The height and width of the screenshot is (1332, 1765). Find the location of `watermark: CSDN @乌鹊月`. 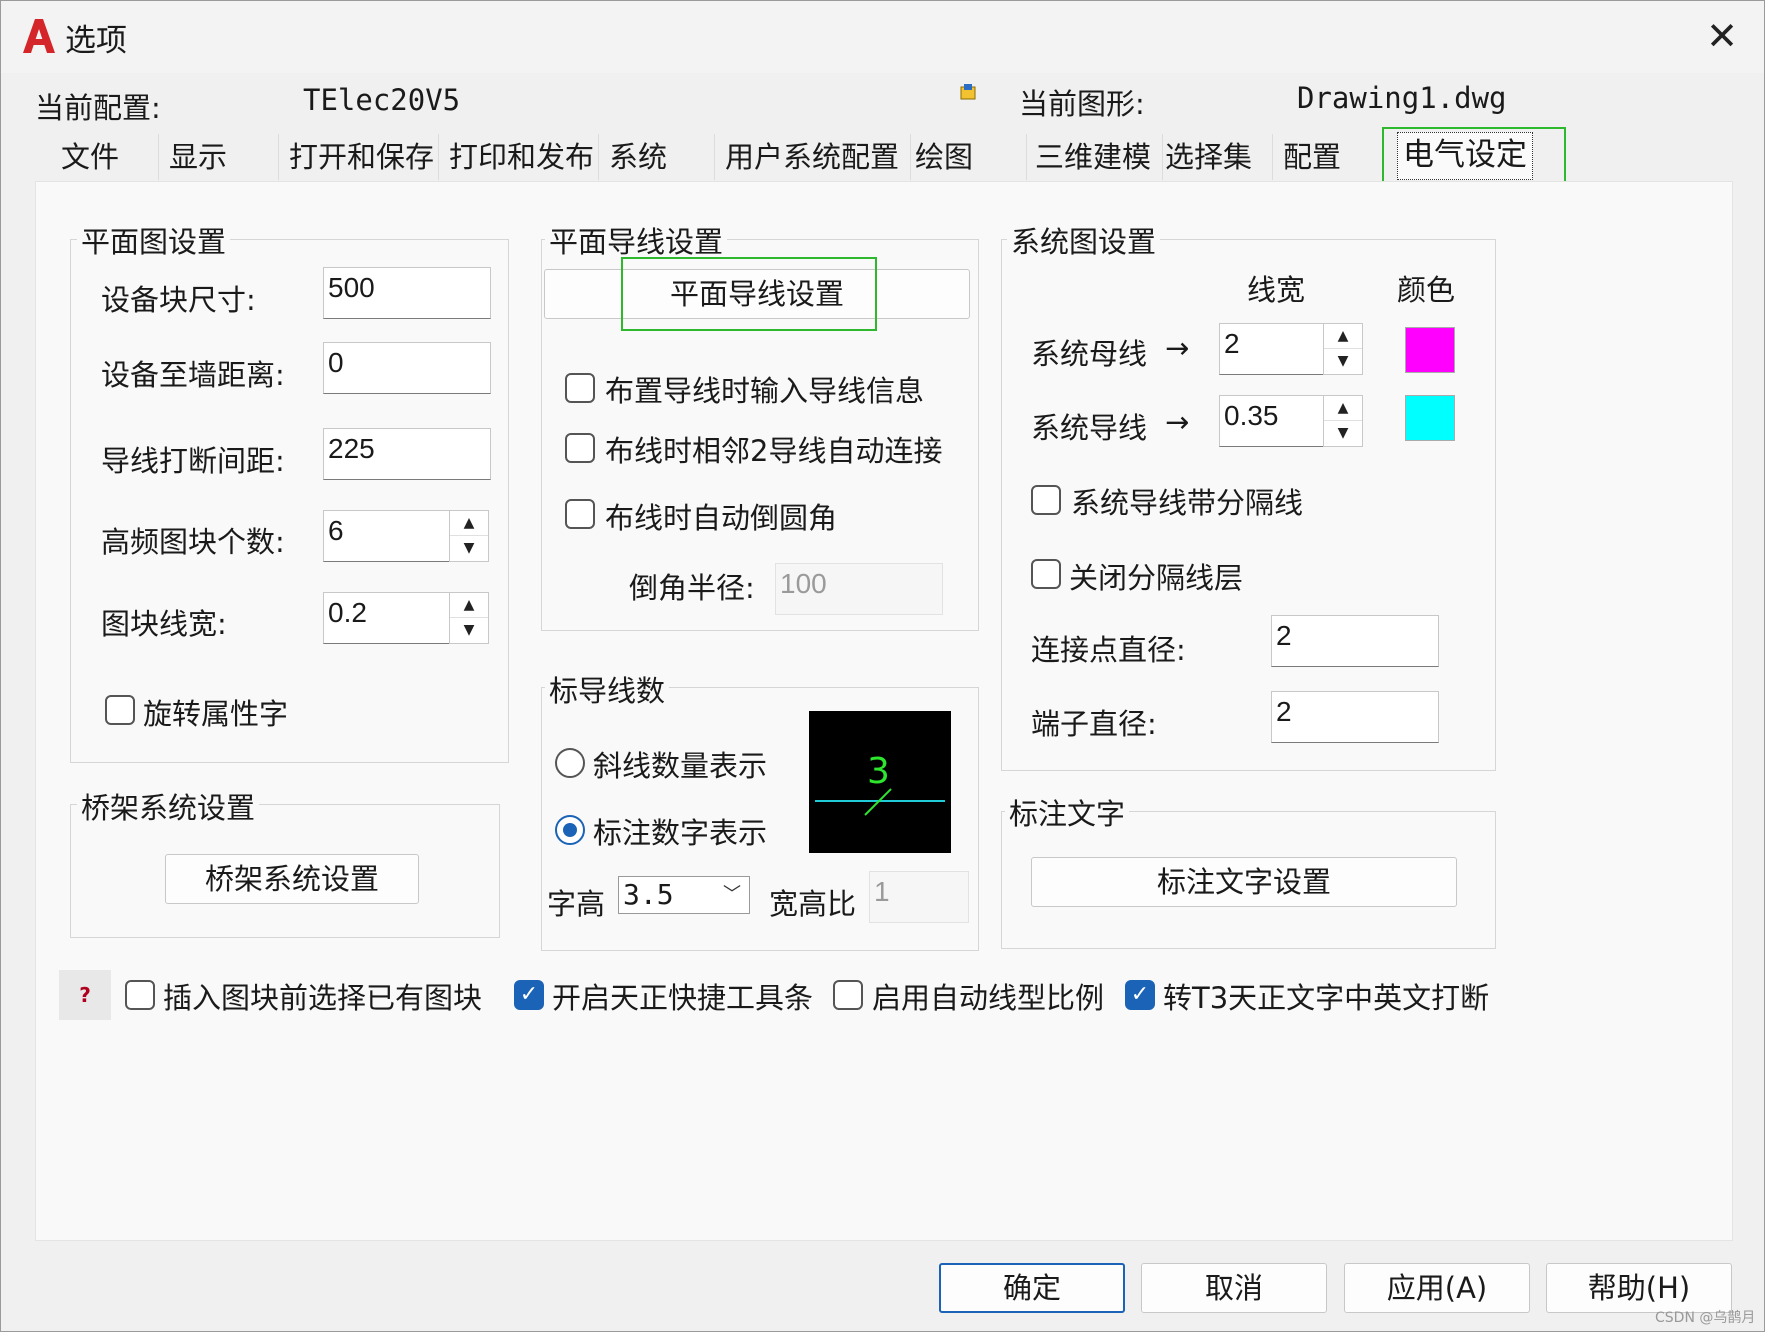

watermark: CSDN @乌鹊月 is located at coordinates (1705, 1318).